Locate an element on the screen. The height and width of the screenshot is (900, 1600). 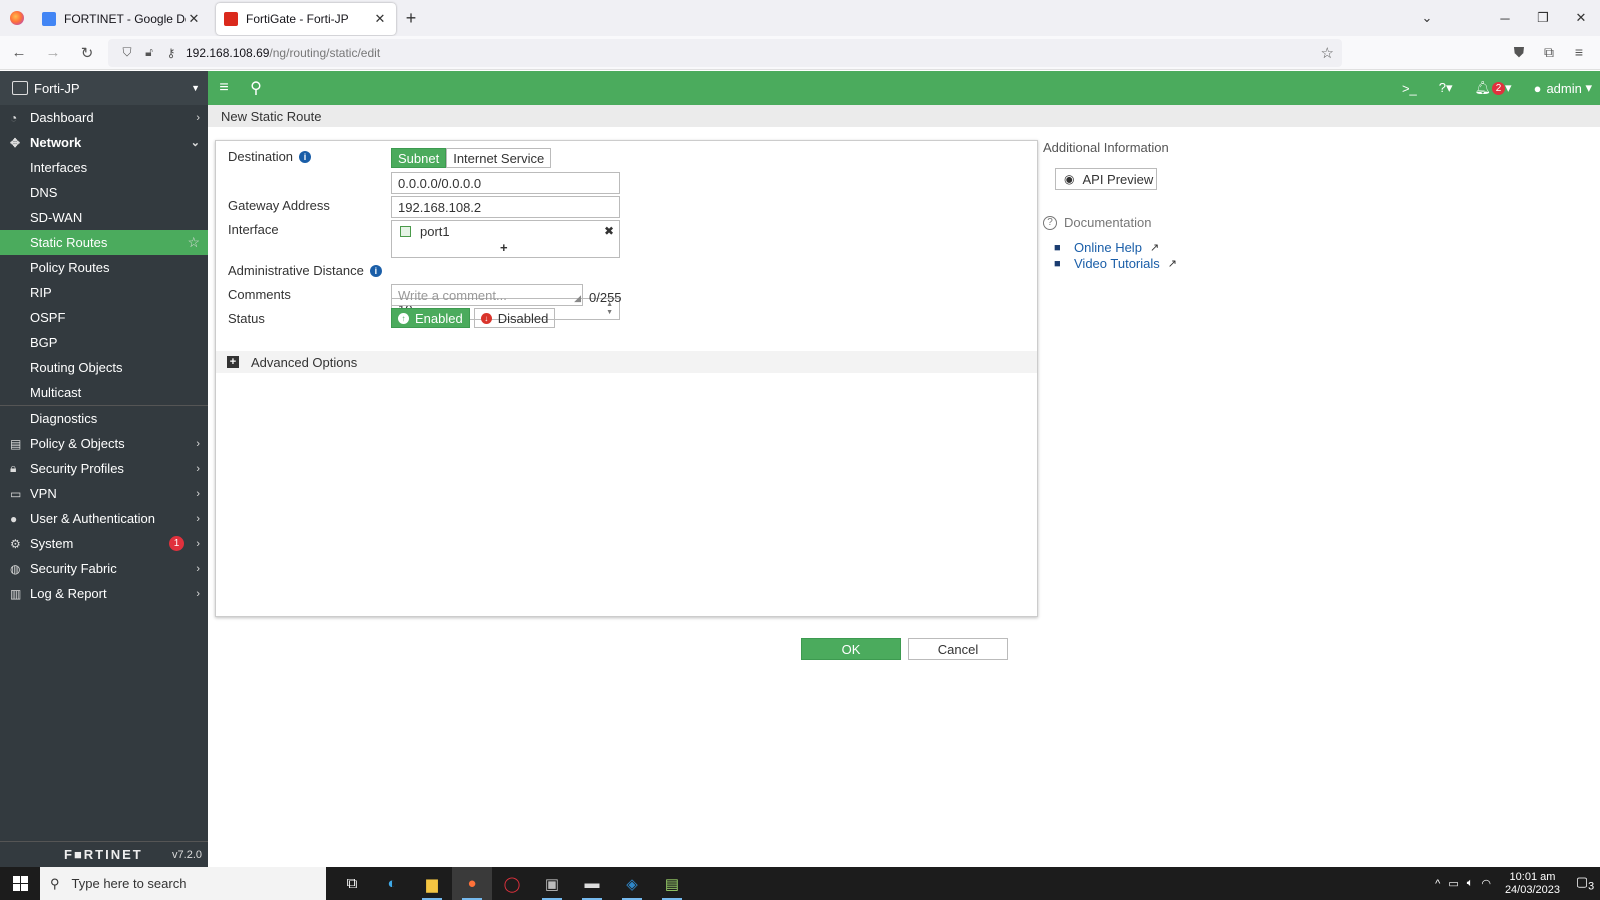
search-icon: ⚲ is located at coordinates (256, 88).